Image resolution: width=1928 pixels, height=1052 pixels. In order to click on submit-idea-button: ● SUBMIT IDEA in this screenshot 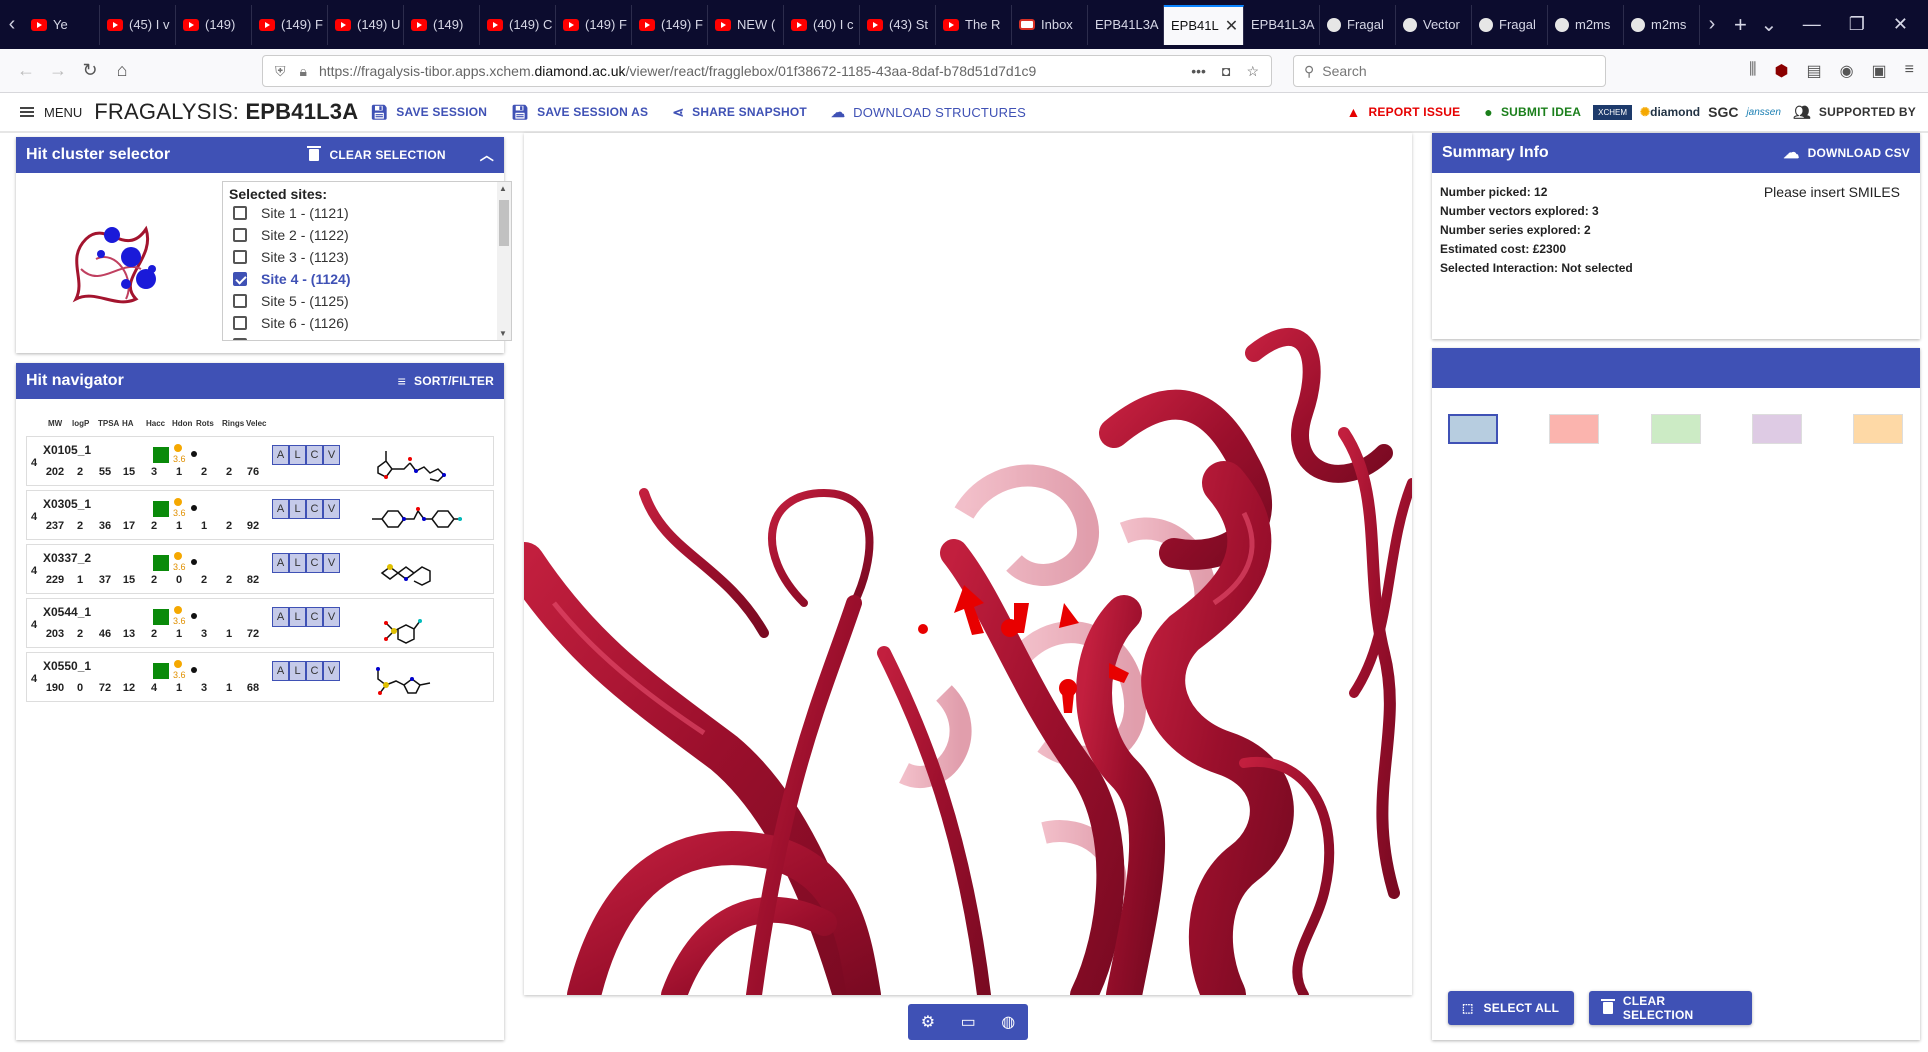, I will do `click(1532, 112)`.